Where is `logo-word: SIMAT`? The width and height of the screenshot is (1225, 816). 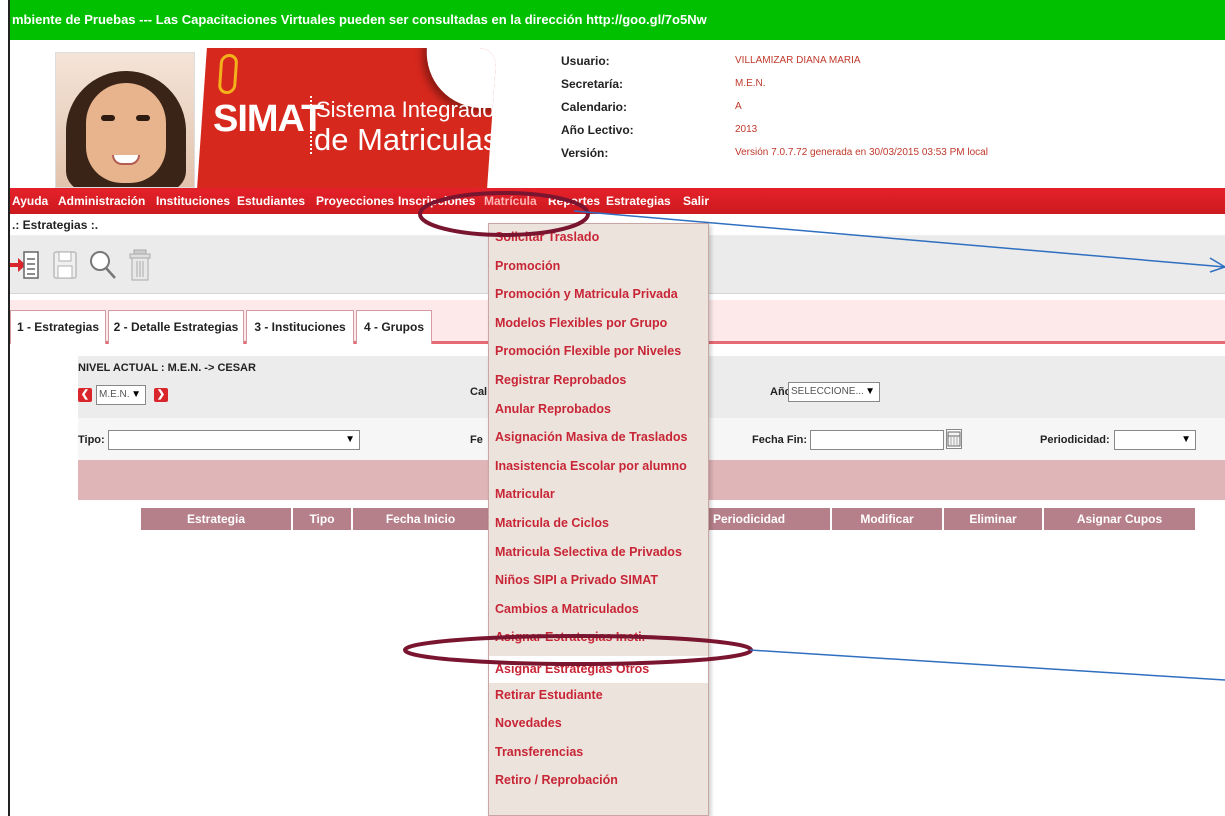 logo-word: SIMAT is located at coordinates (268, 119).